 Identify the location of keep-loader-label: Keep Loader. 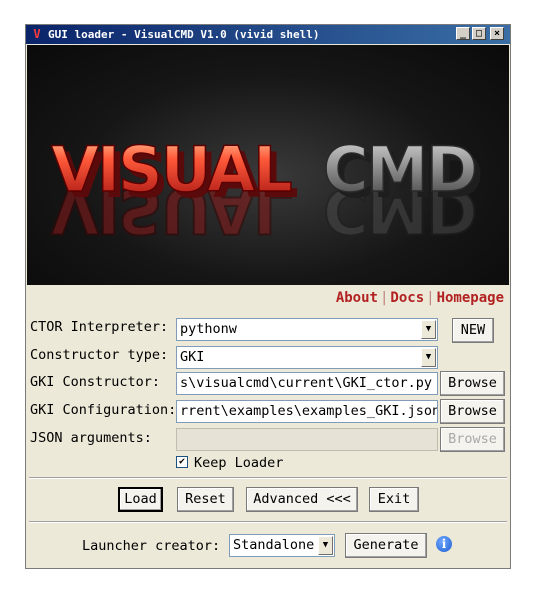
(239, 463).